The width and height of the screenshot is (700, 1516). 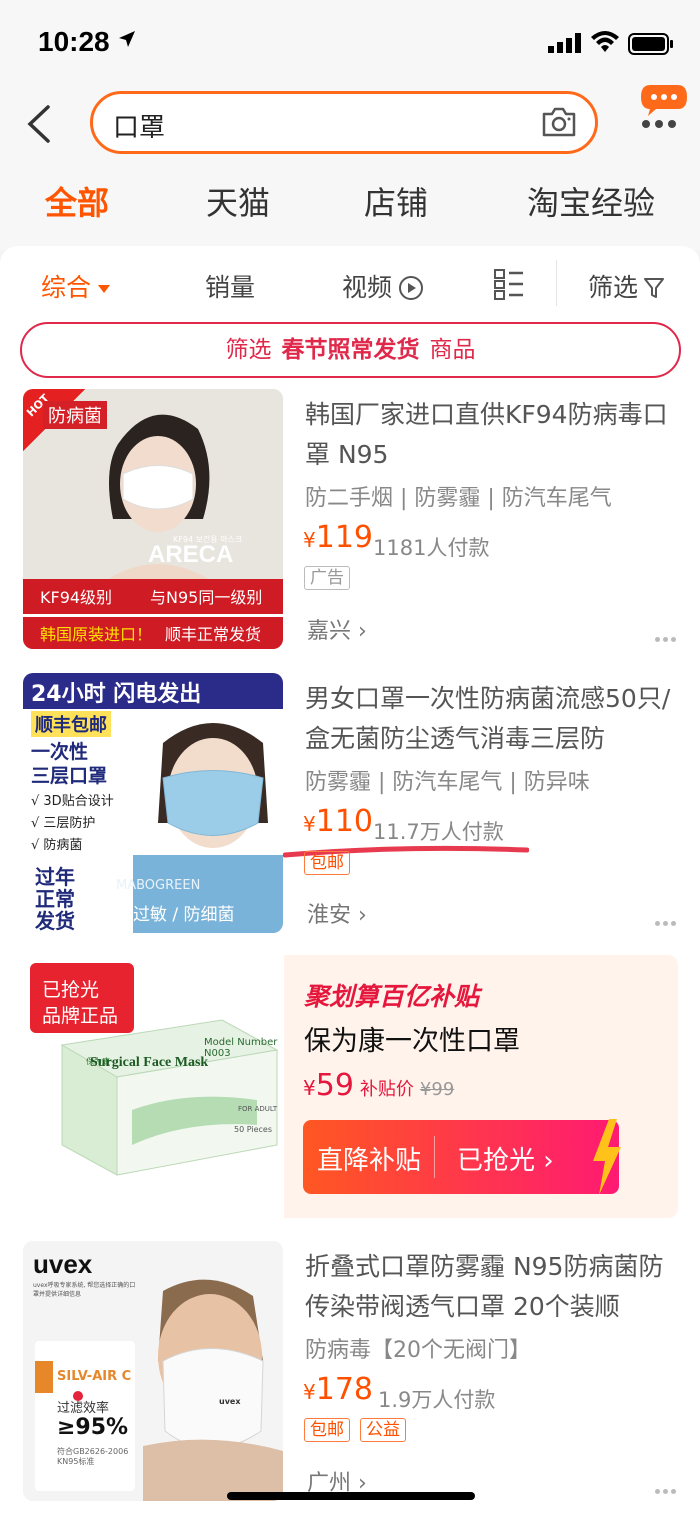 I want to click on img-c3: √ 防病菌, so click(x=57, y=845).